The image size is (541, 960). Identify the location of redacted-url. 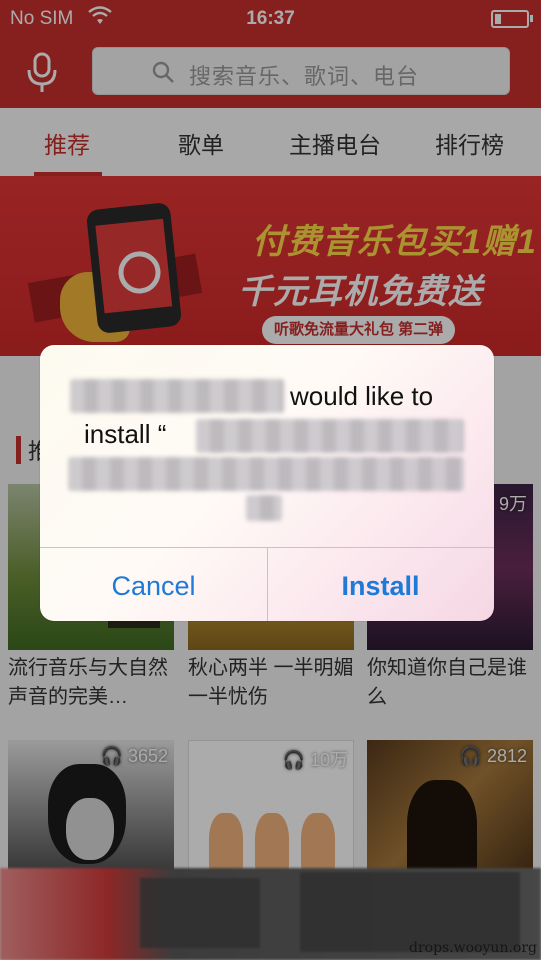
(266, 474).